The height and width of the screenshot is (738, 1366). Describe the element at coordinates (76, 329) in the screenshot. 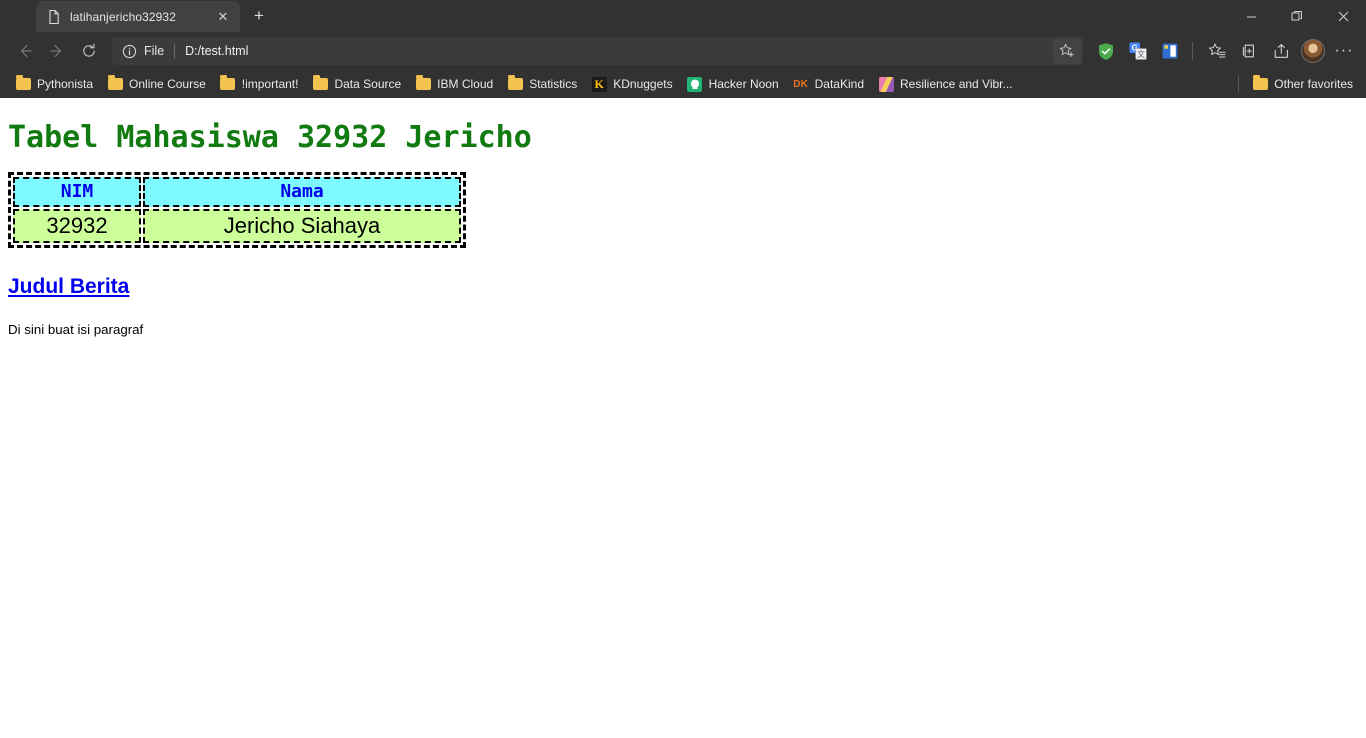

I see `page-paragraph: Di sini buat isi paragraf` at that location.